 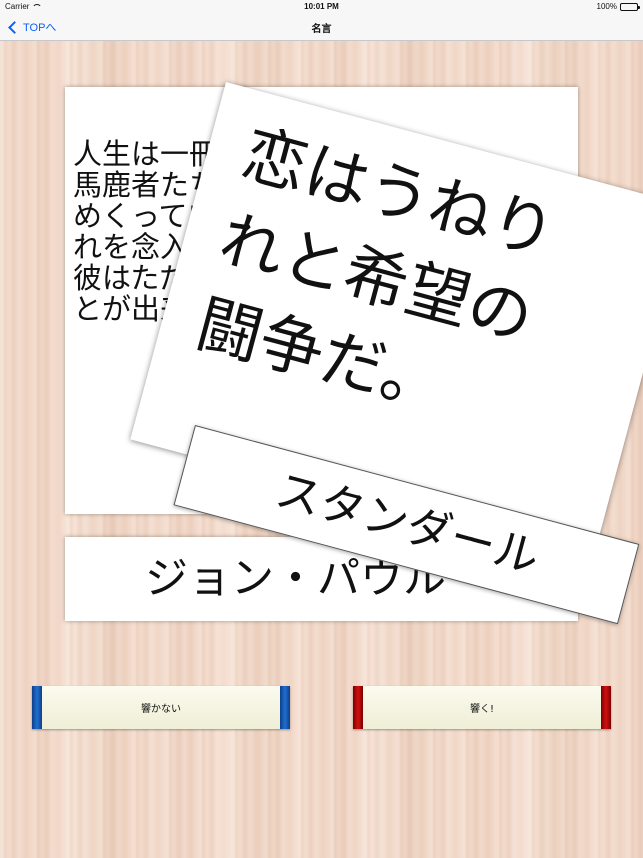 I want to click on battery-percent: 100%, so click(x=606, y=6).